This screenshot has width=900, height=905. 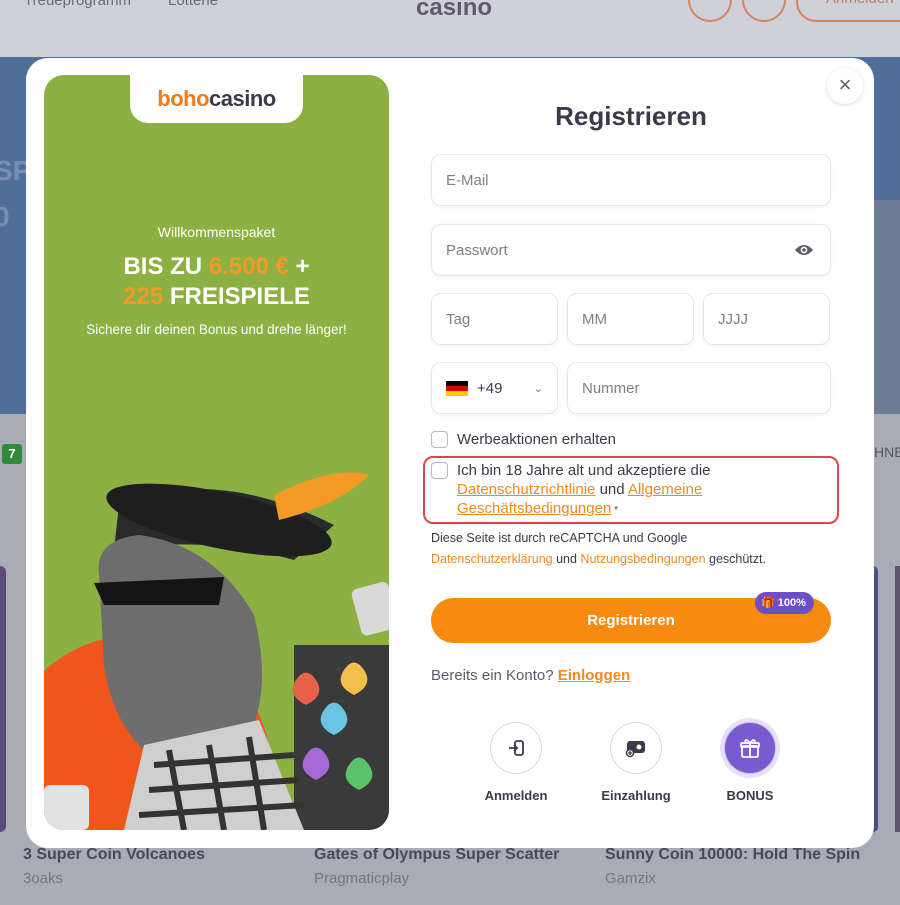 I want to click on birth-year-input, so click(x=766, y=319).